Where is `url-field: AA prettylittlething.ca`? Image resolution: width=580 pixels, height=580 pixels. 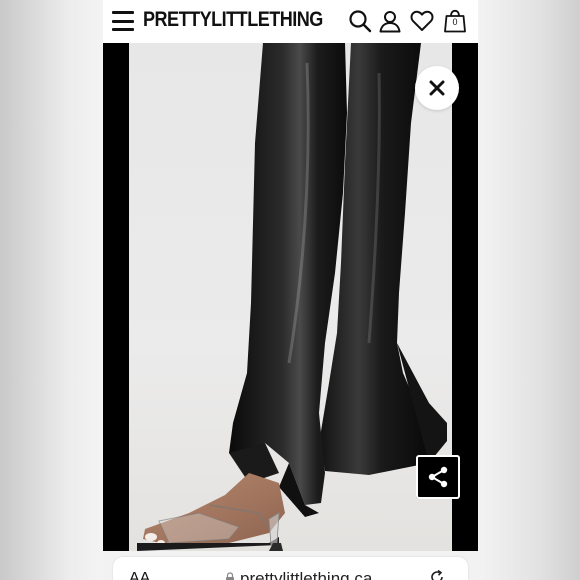 url-field: AA prettylittlething.ca is located at coordinates (290, 568).